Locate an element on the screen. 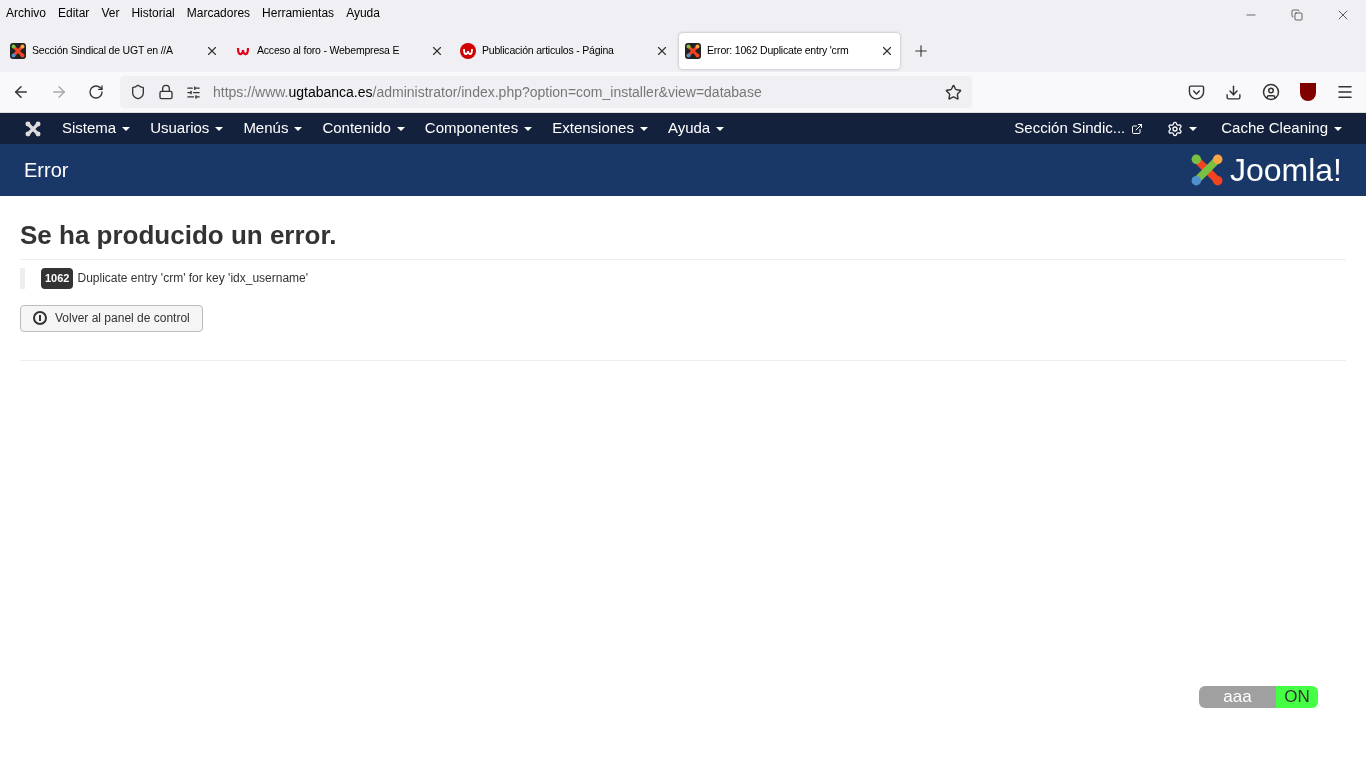  browser-tab: Error: 1062 Duplicate entry 'crm is located at coordinates (789, 51).